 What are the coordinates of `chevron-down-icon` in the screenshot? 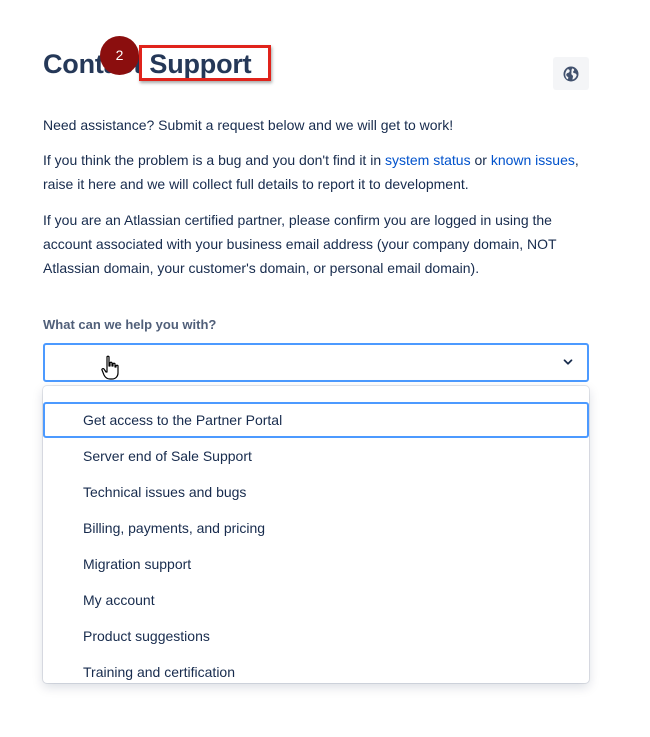 It's located at (568, 362).